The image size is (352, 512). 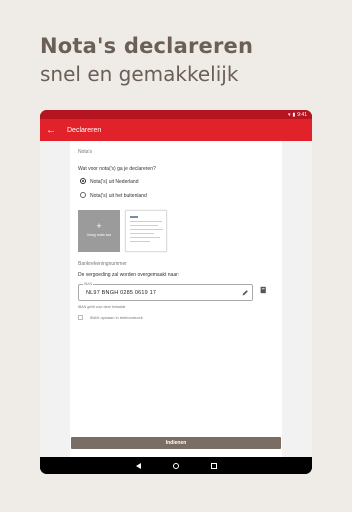 I want to click on nota-thumbnail, so click(x=146, y=231).